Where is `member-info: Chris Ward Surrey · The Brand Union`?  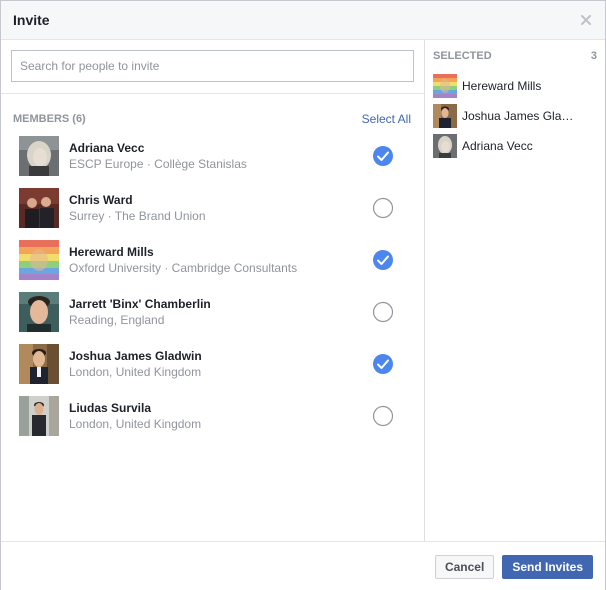 member-info: Chris Ward Surrey · The Brand Union is located at coordinates (237, 208).